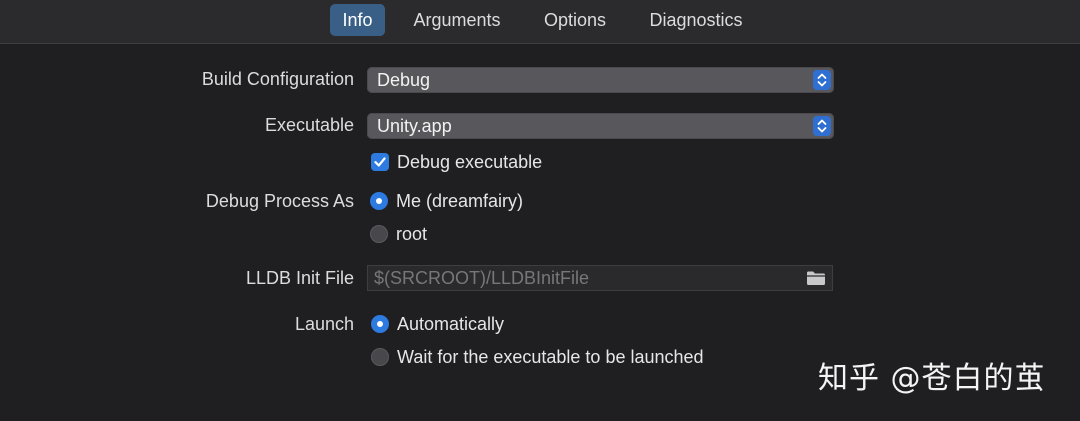 The width and height of the screenshot is (1080, 421). Describe the element at coordinates (309, 125) in the screenshot. I see `executable-label: Executable` at that location.